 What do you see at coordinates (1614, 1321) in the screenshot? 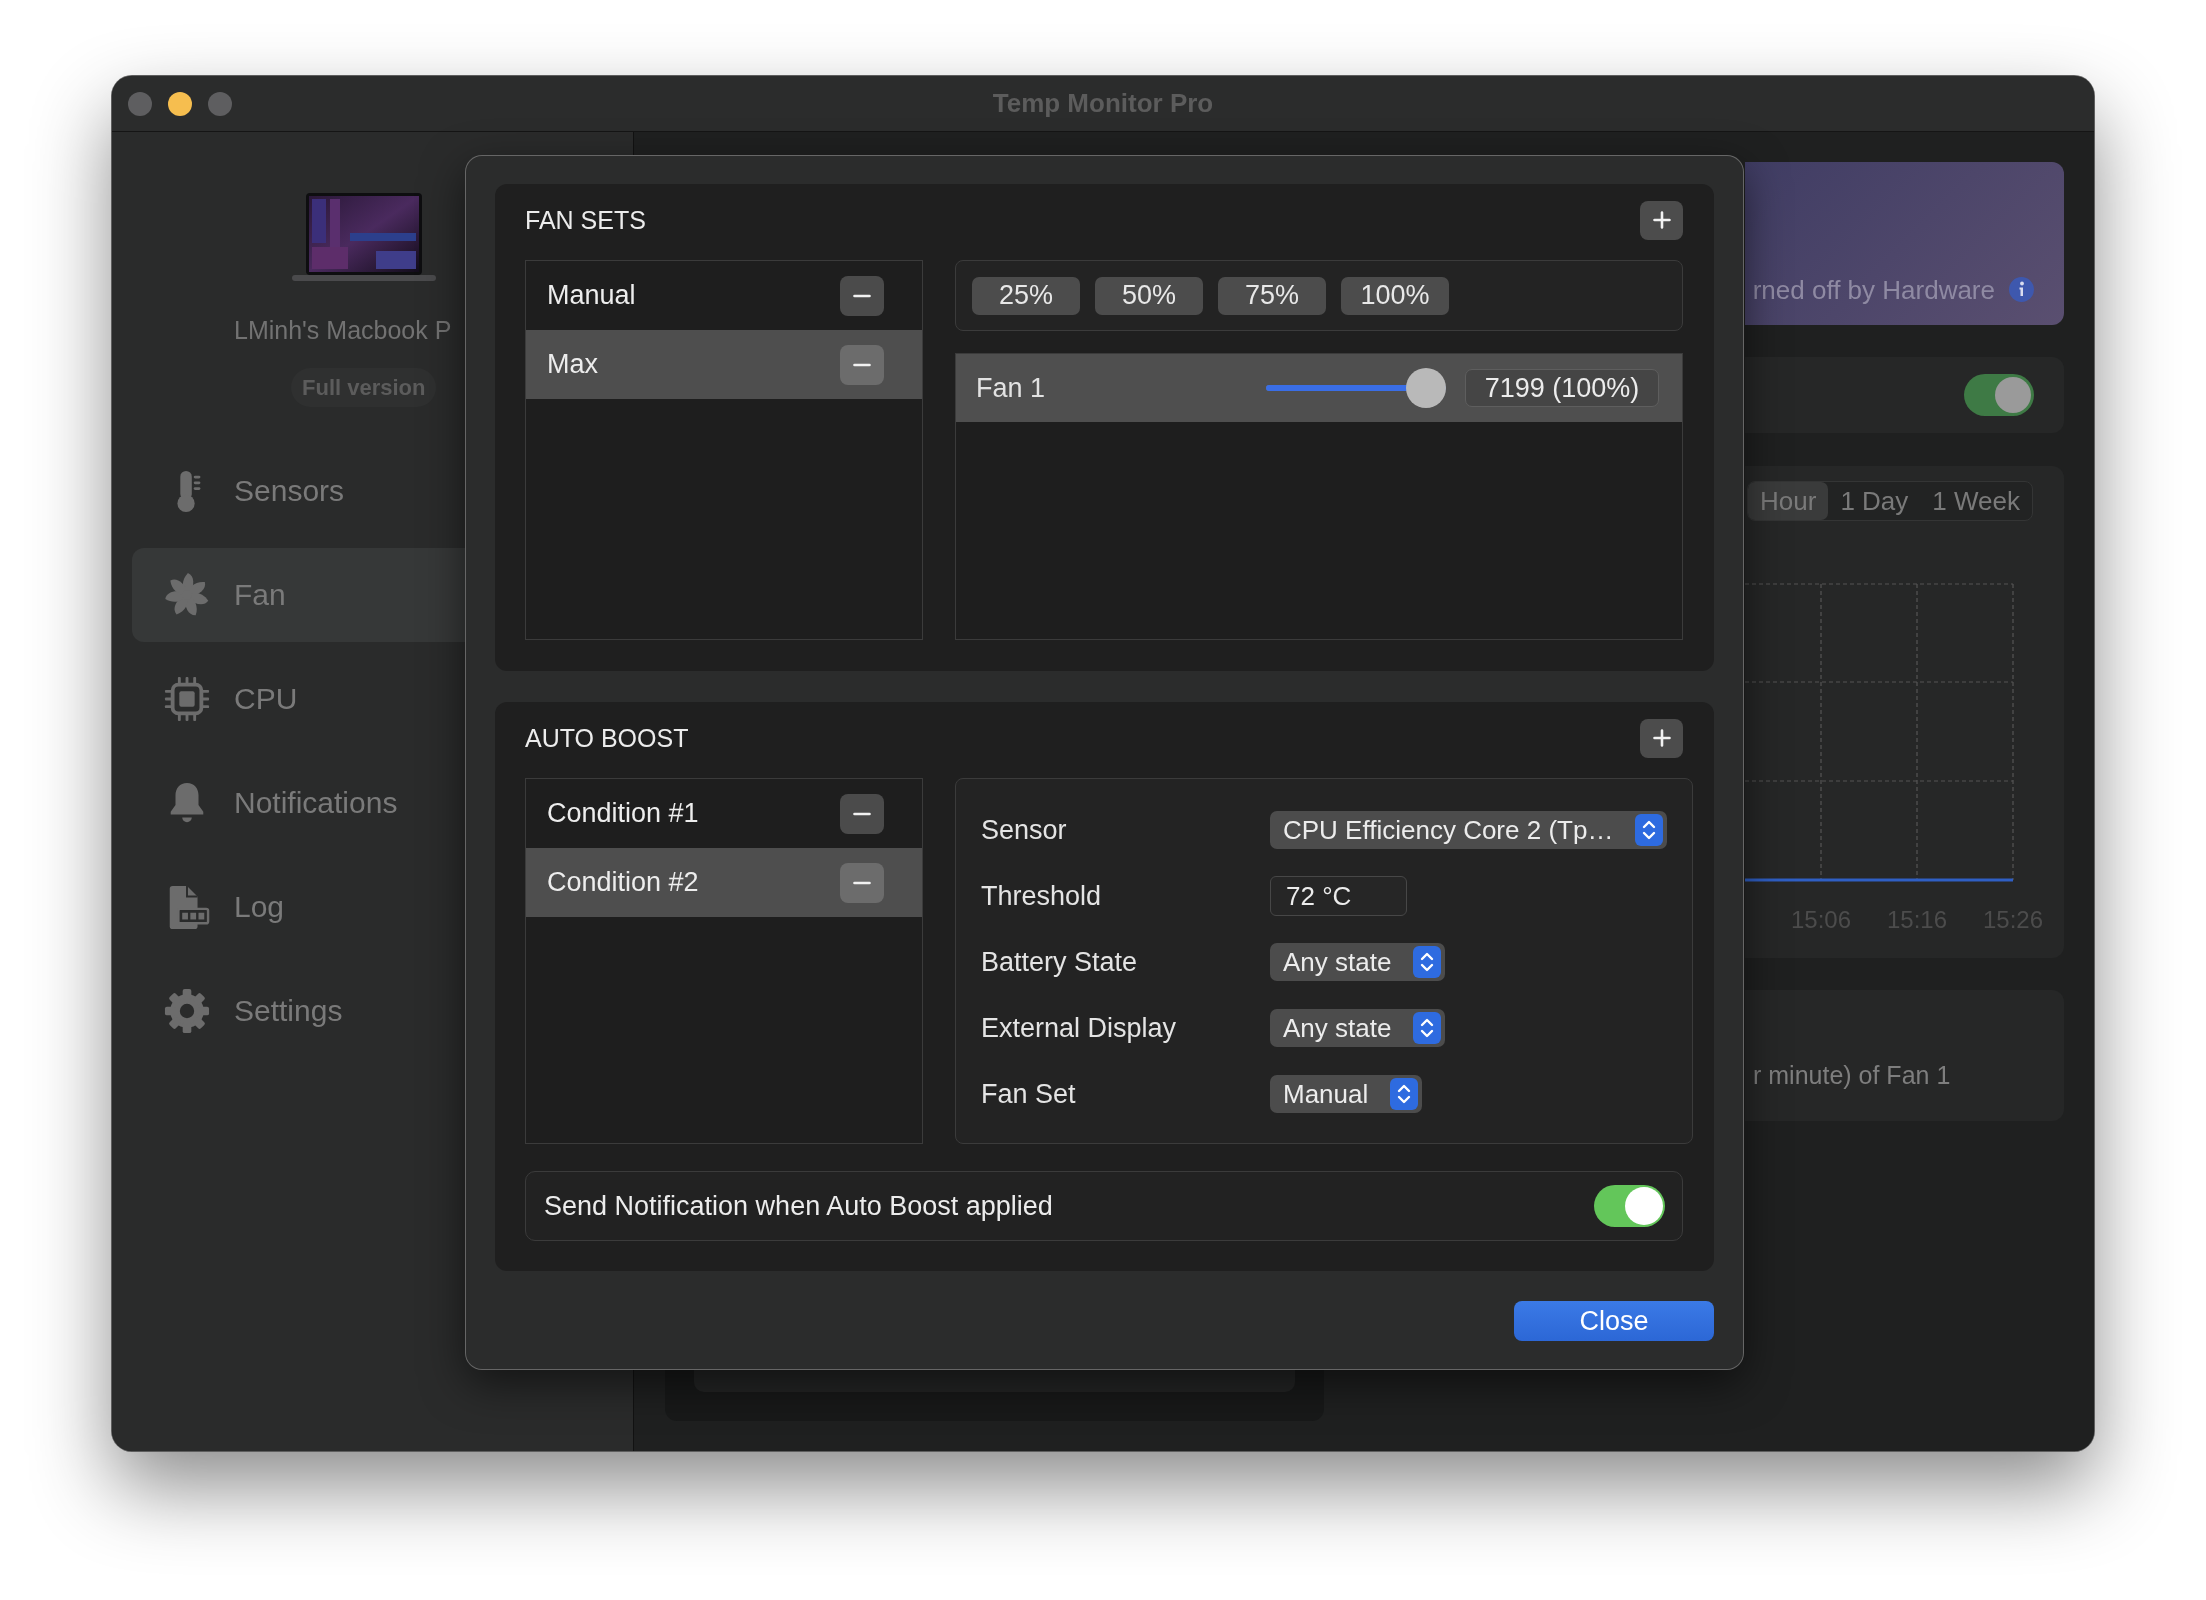
I see `close-button: Close` at bounding box center [1614, 1321].